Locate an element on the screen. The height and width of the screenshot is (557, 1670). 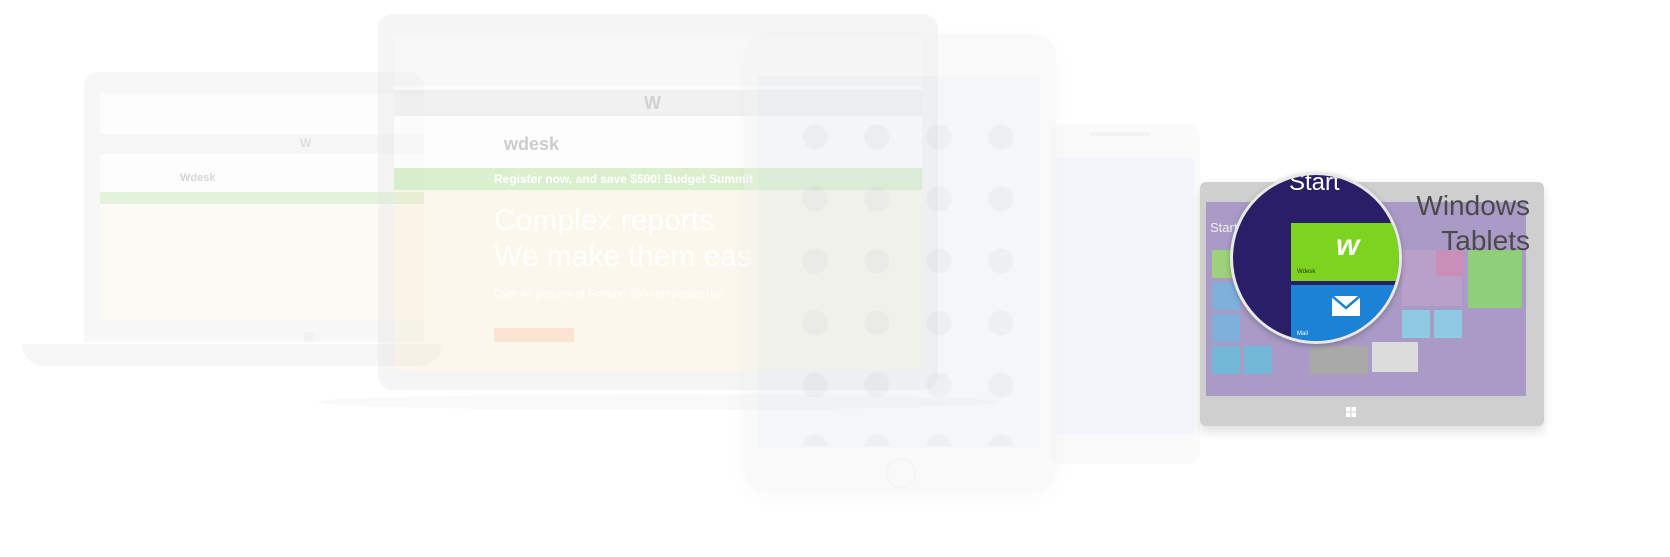
phone-speaker is located at coordinates (1120, 134).